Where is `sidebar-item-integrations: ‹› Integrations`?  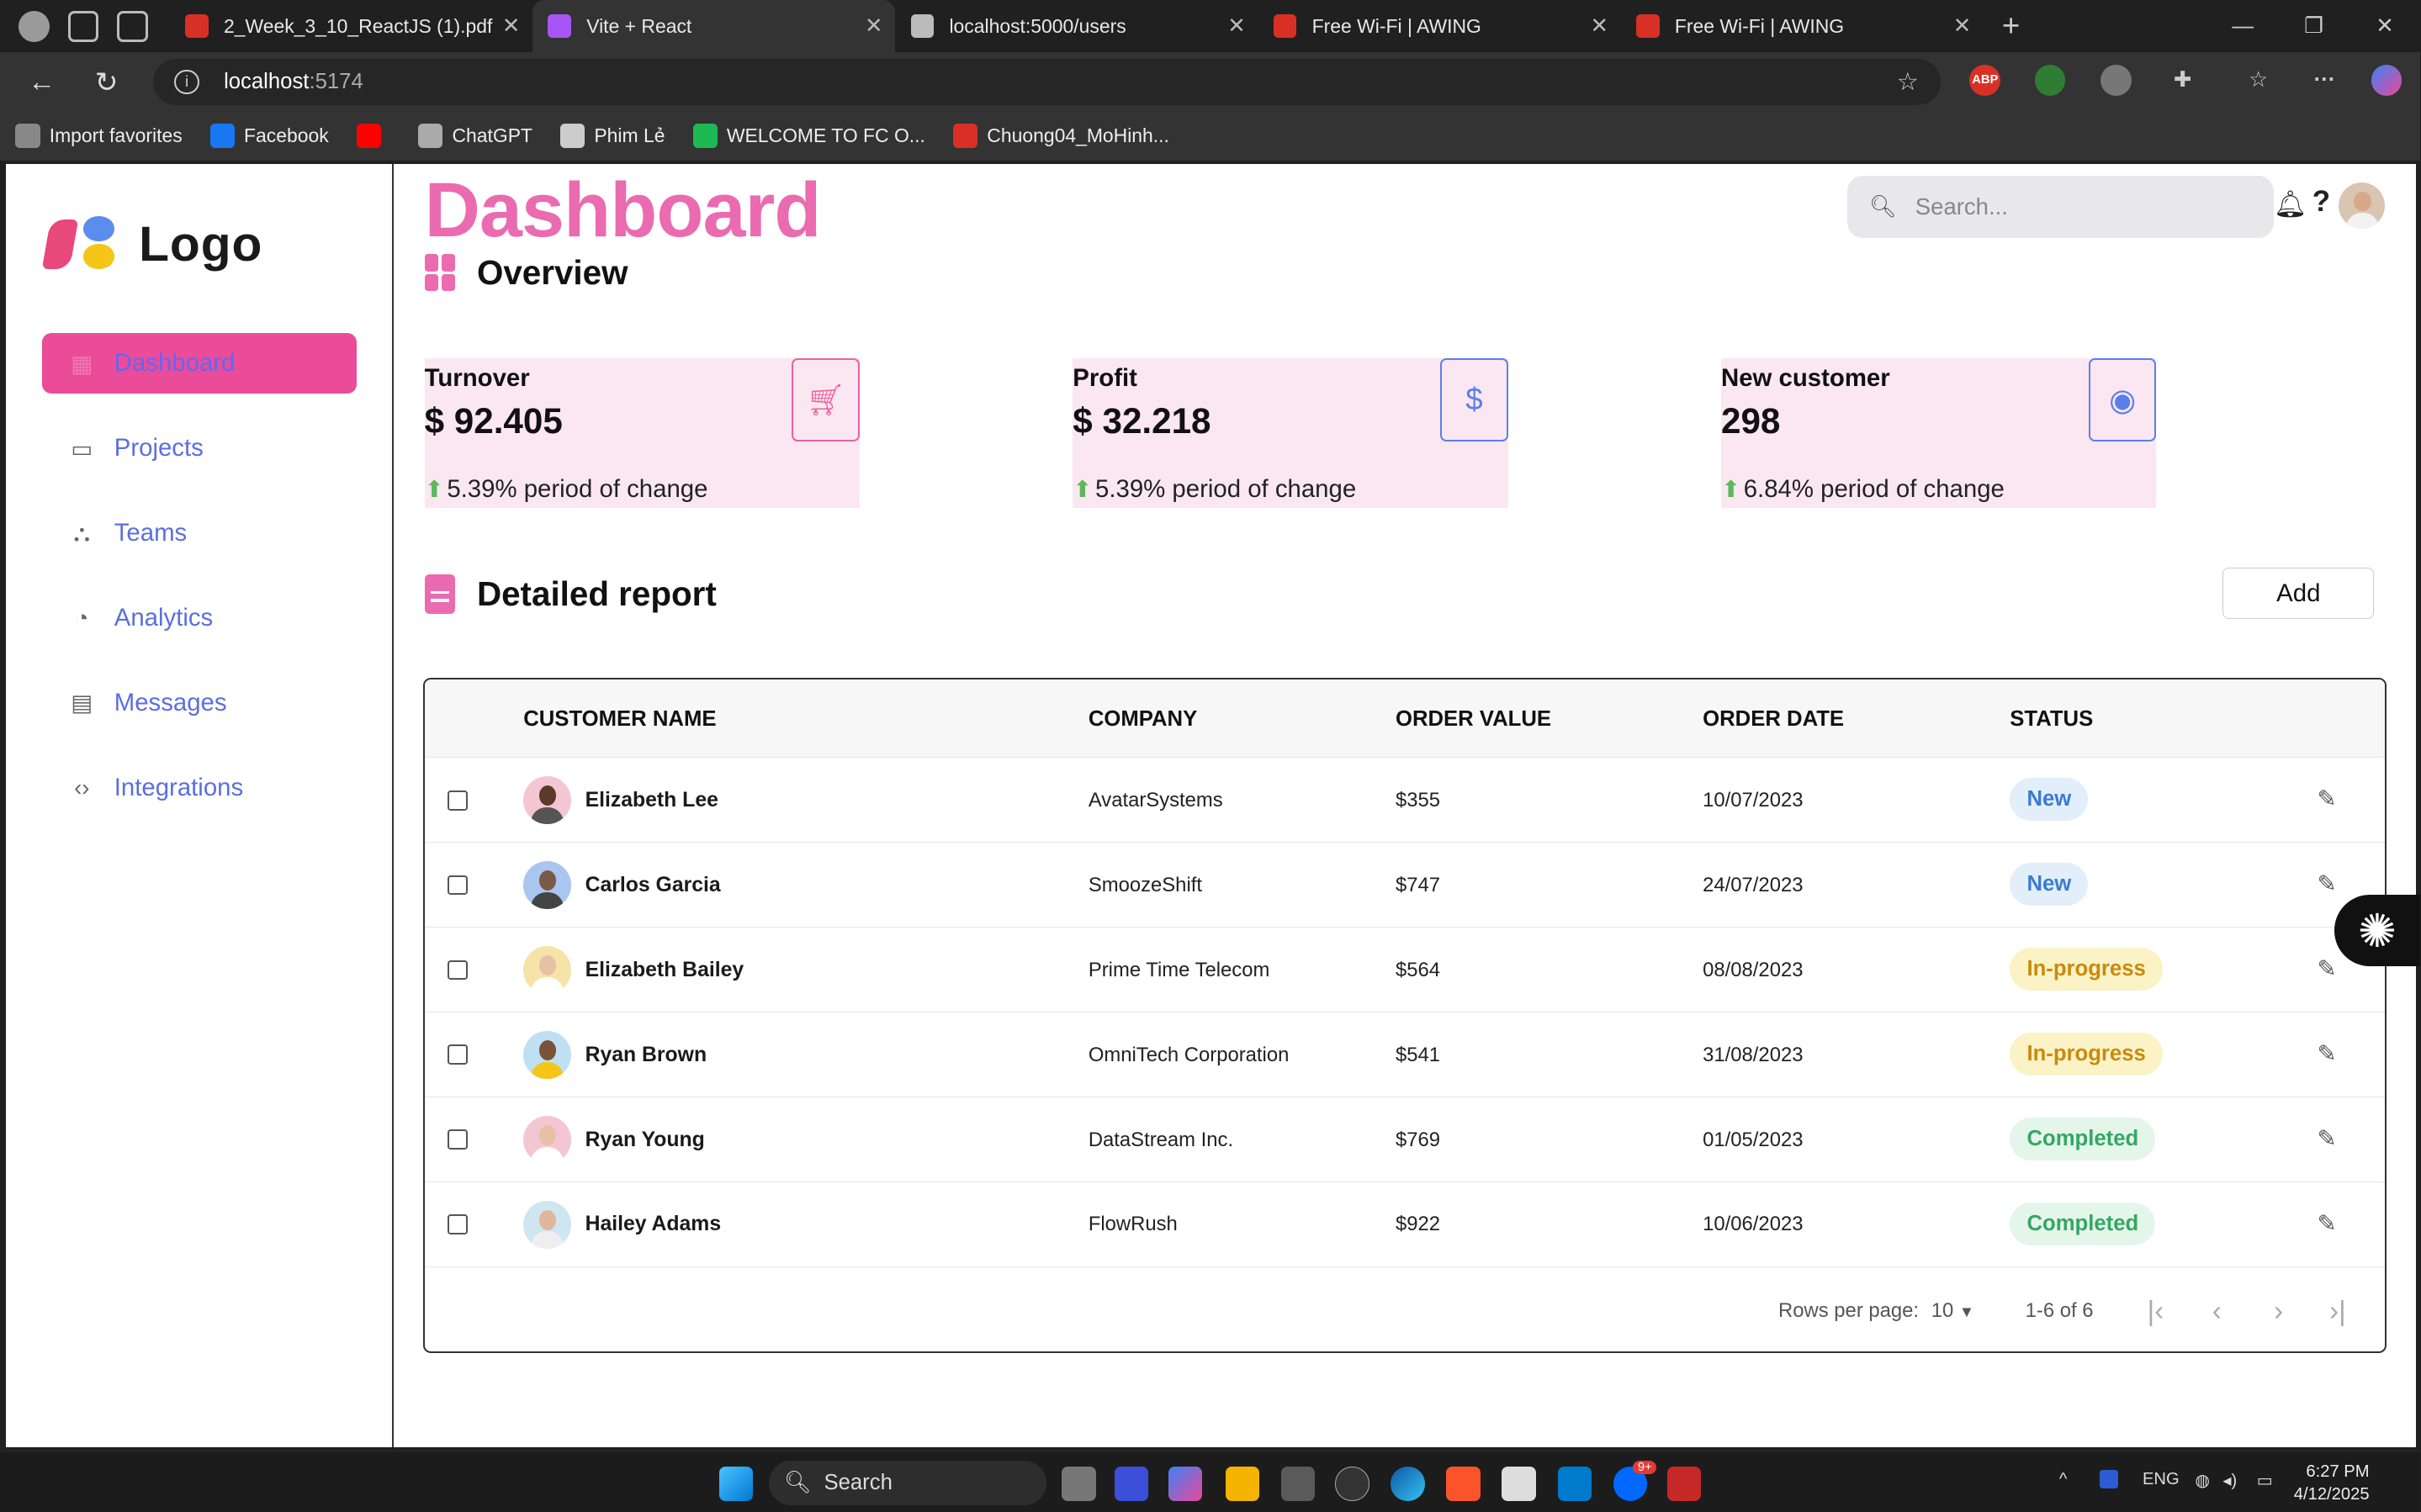 sidebar-item-integrations: ‹› Integrations is located at coordinates (200, 788).